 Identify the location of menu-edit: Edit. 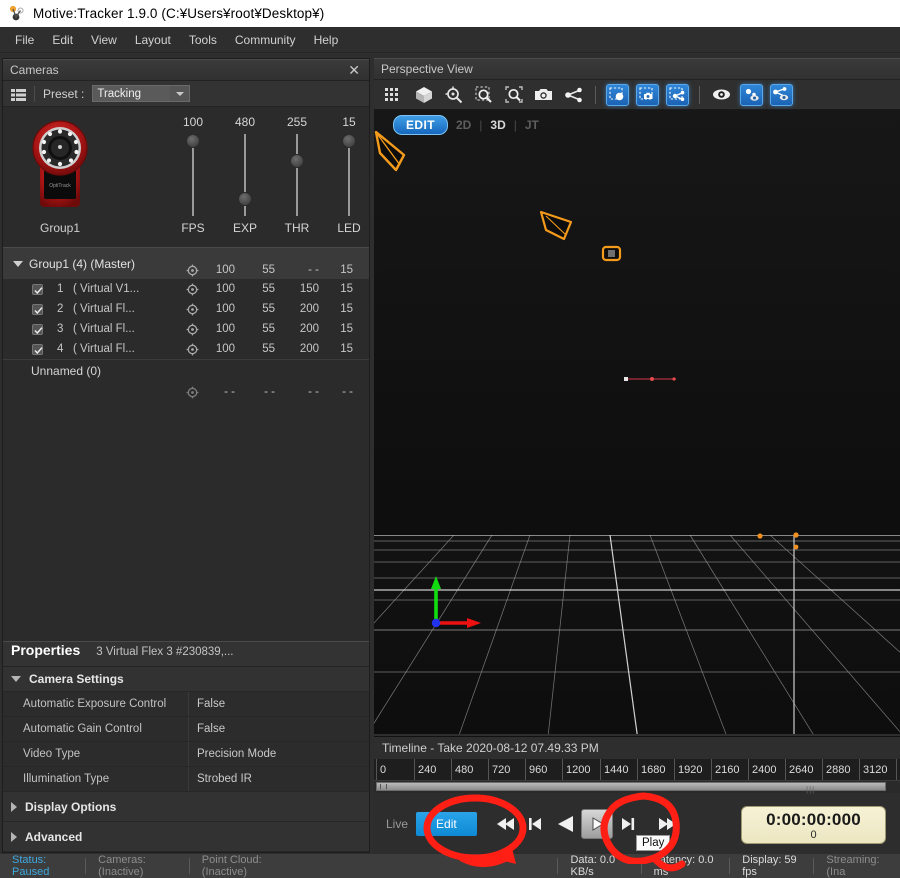
(62, 40).